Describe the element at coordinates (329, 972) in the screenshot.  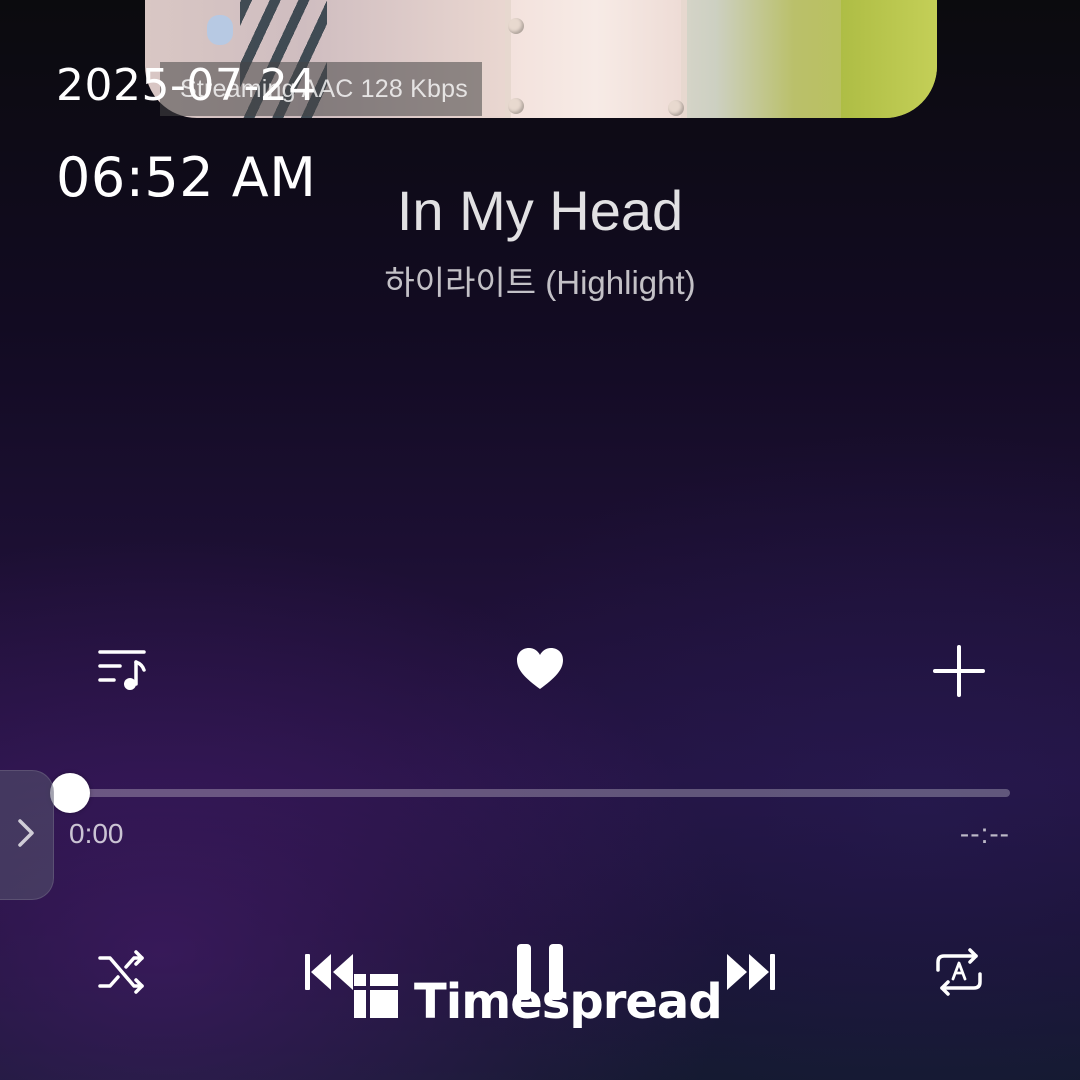
I see `skip-previous-icon` at that location.